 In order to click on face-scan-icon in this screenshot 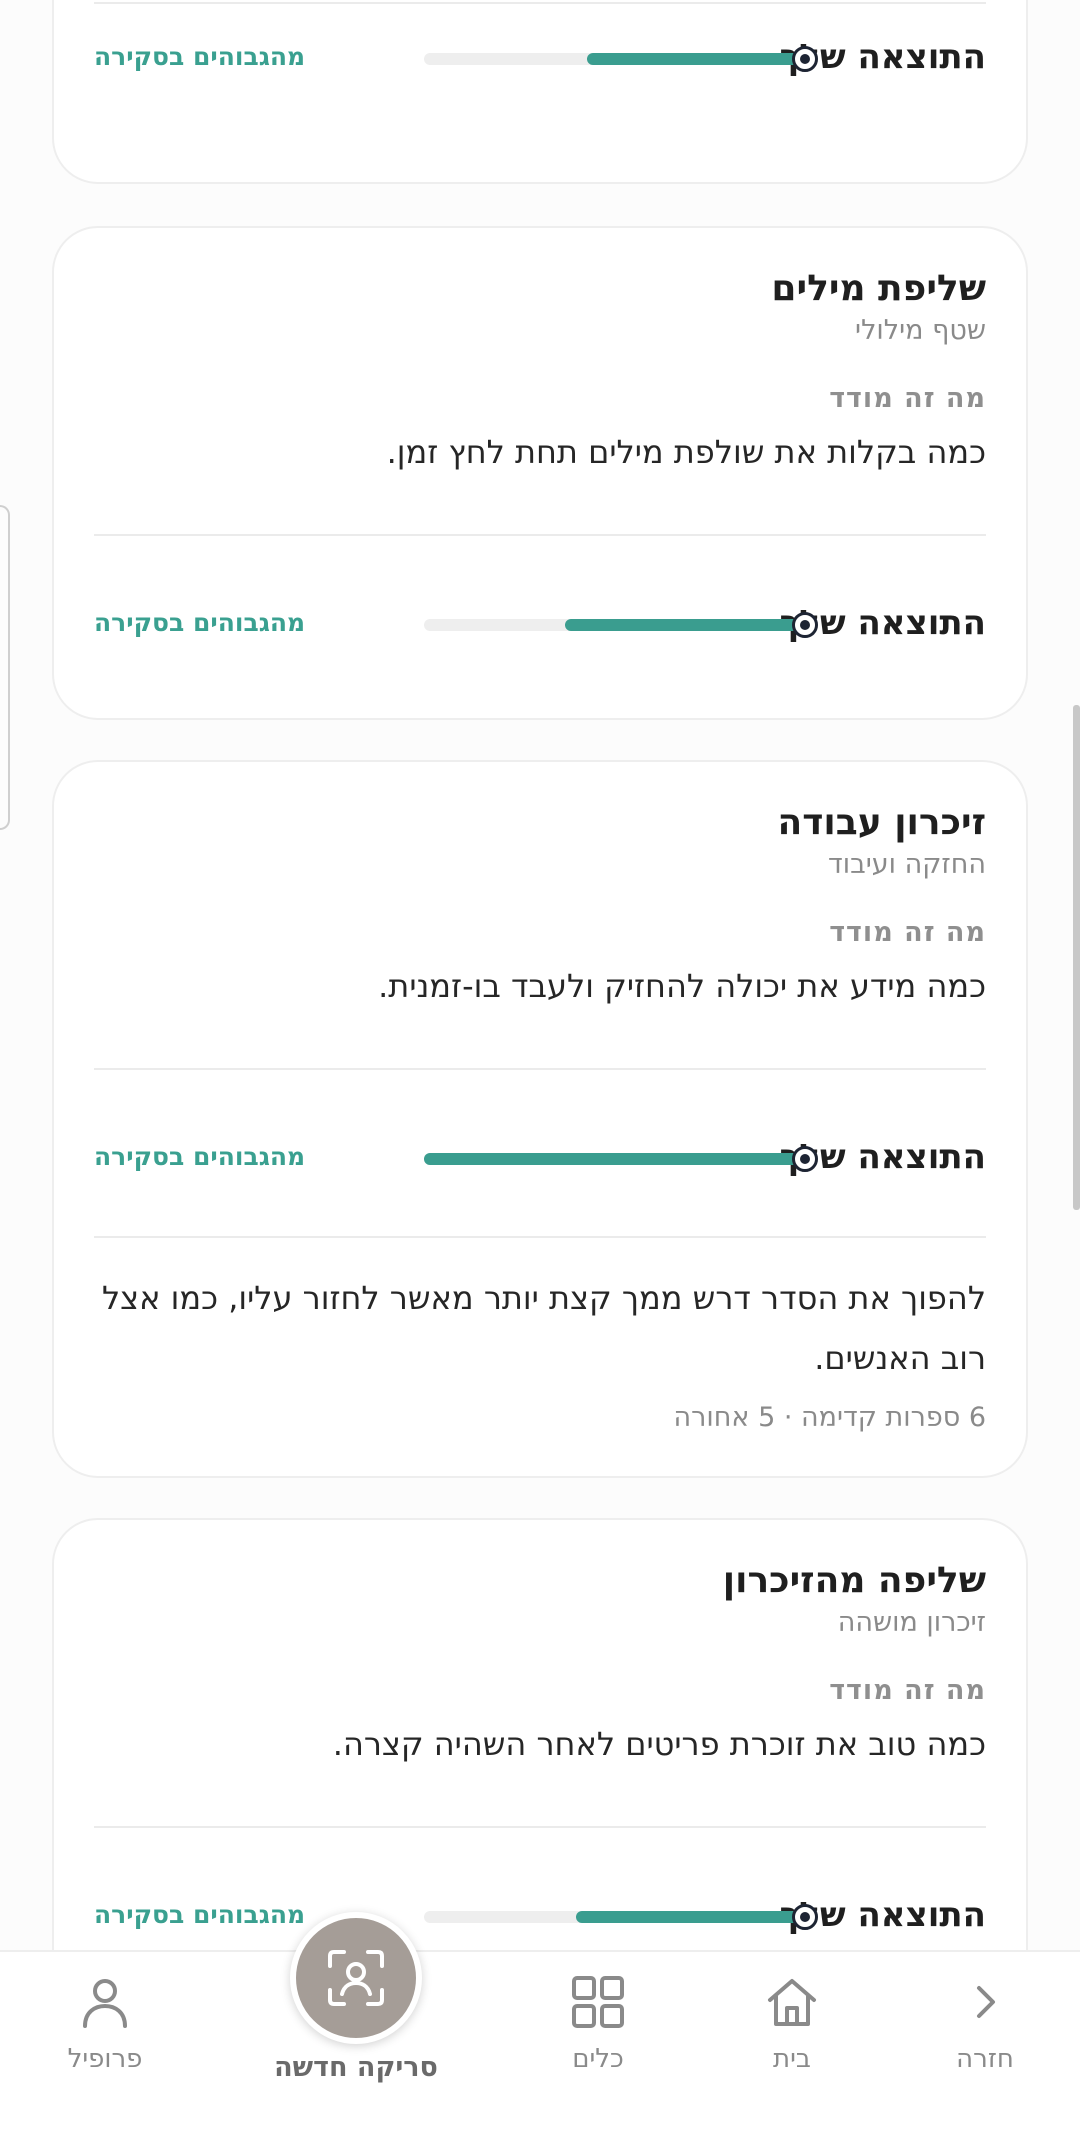, I will do `click(356, 1978)`.